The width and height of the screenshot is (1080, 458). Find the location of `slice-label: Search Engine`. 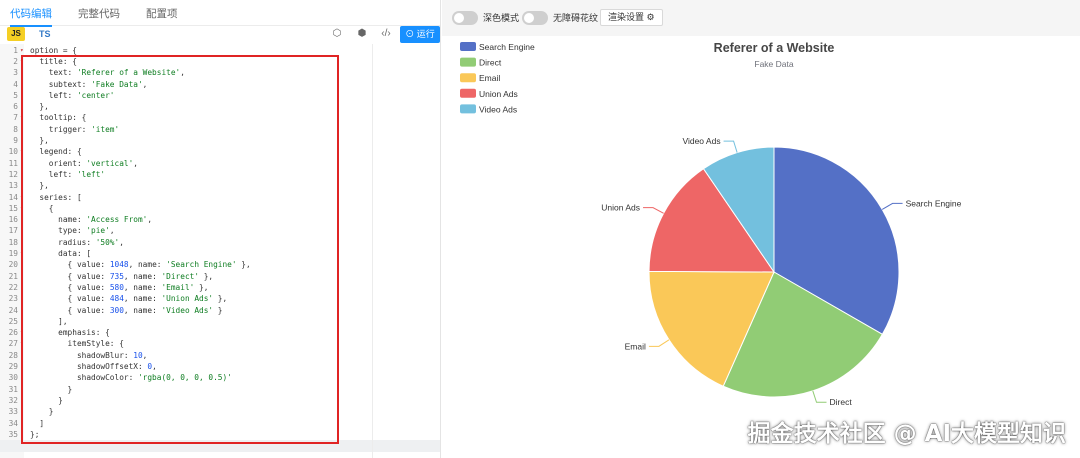

slice-label: Search Engine is located at coordinates (934, 203).